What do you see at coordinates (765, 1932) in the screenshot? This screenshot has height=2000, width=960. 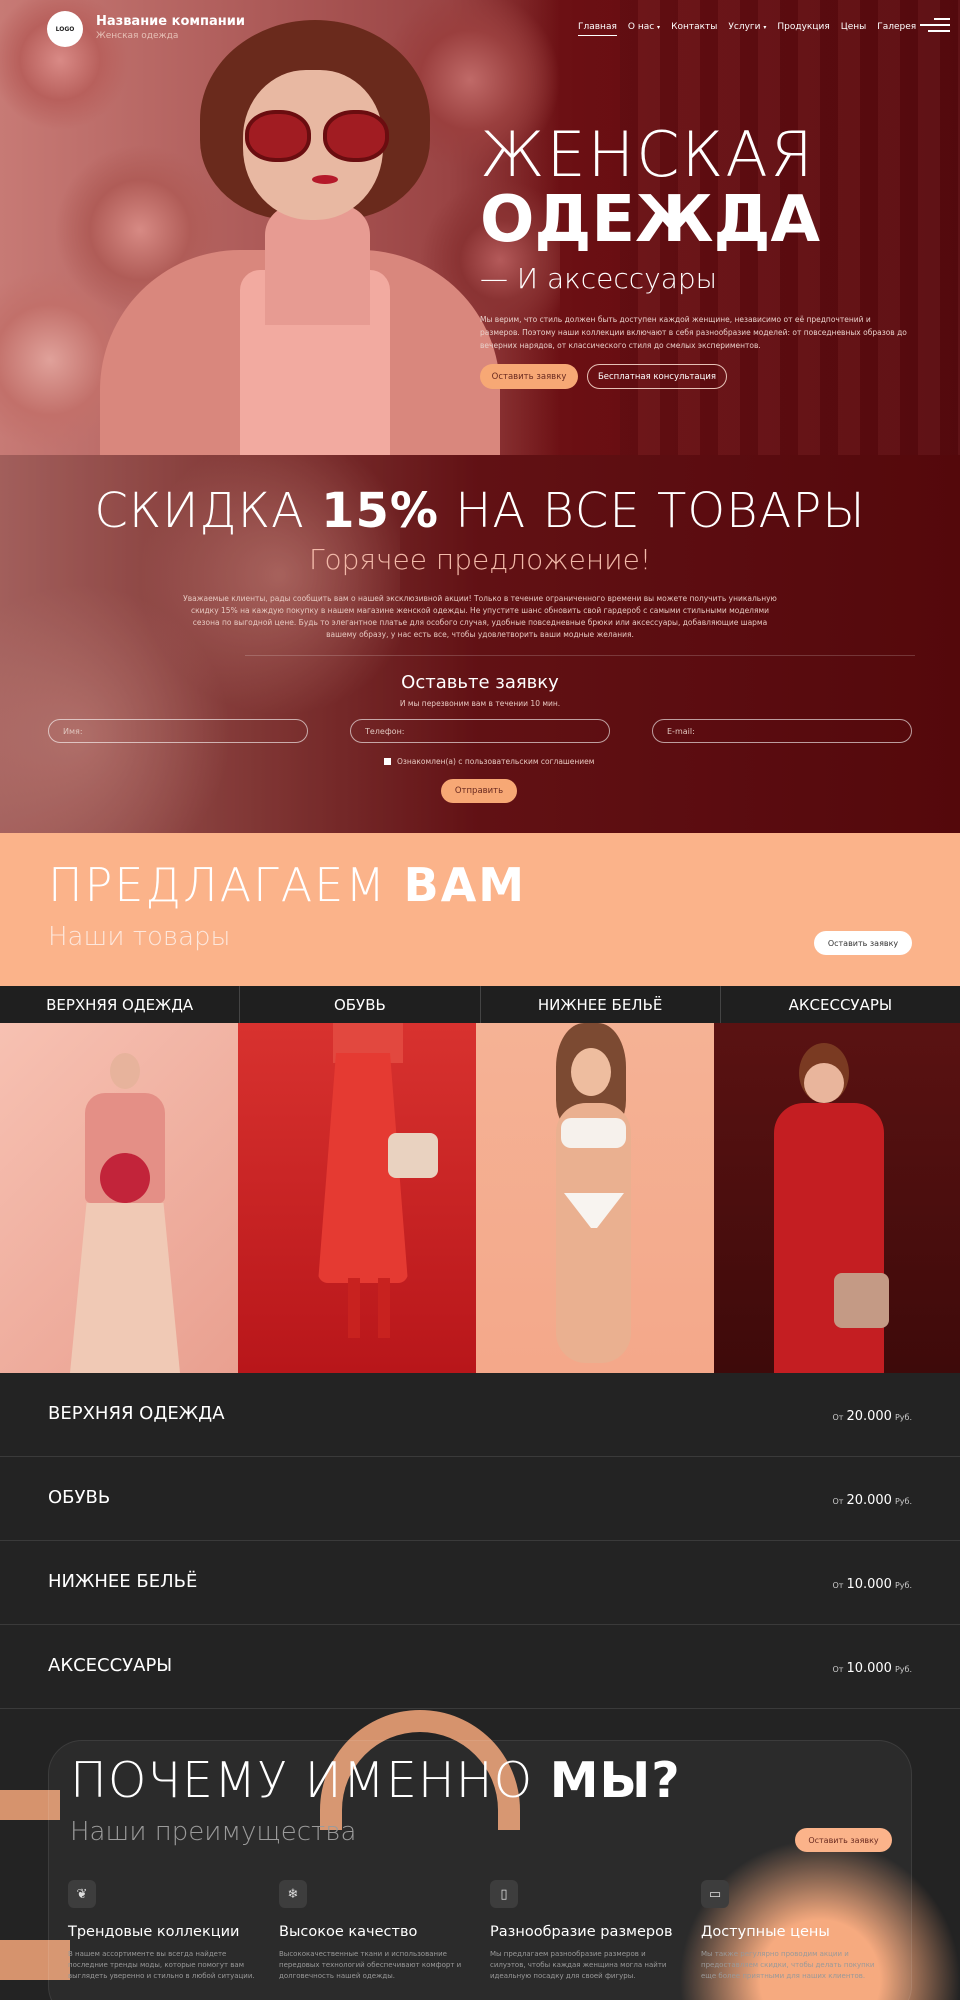 I see `feature-title: Доступные цены` at bounding box center [765, 1932].